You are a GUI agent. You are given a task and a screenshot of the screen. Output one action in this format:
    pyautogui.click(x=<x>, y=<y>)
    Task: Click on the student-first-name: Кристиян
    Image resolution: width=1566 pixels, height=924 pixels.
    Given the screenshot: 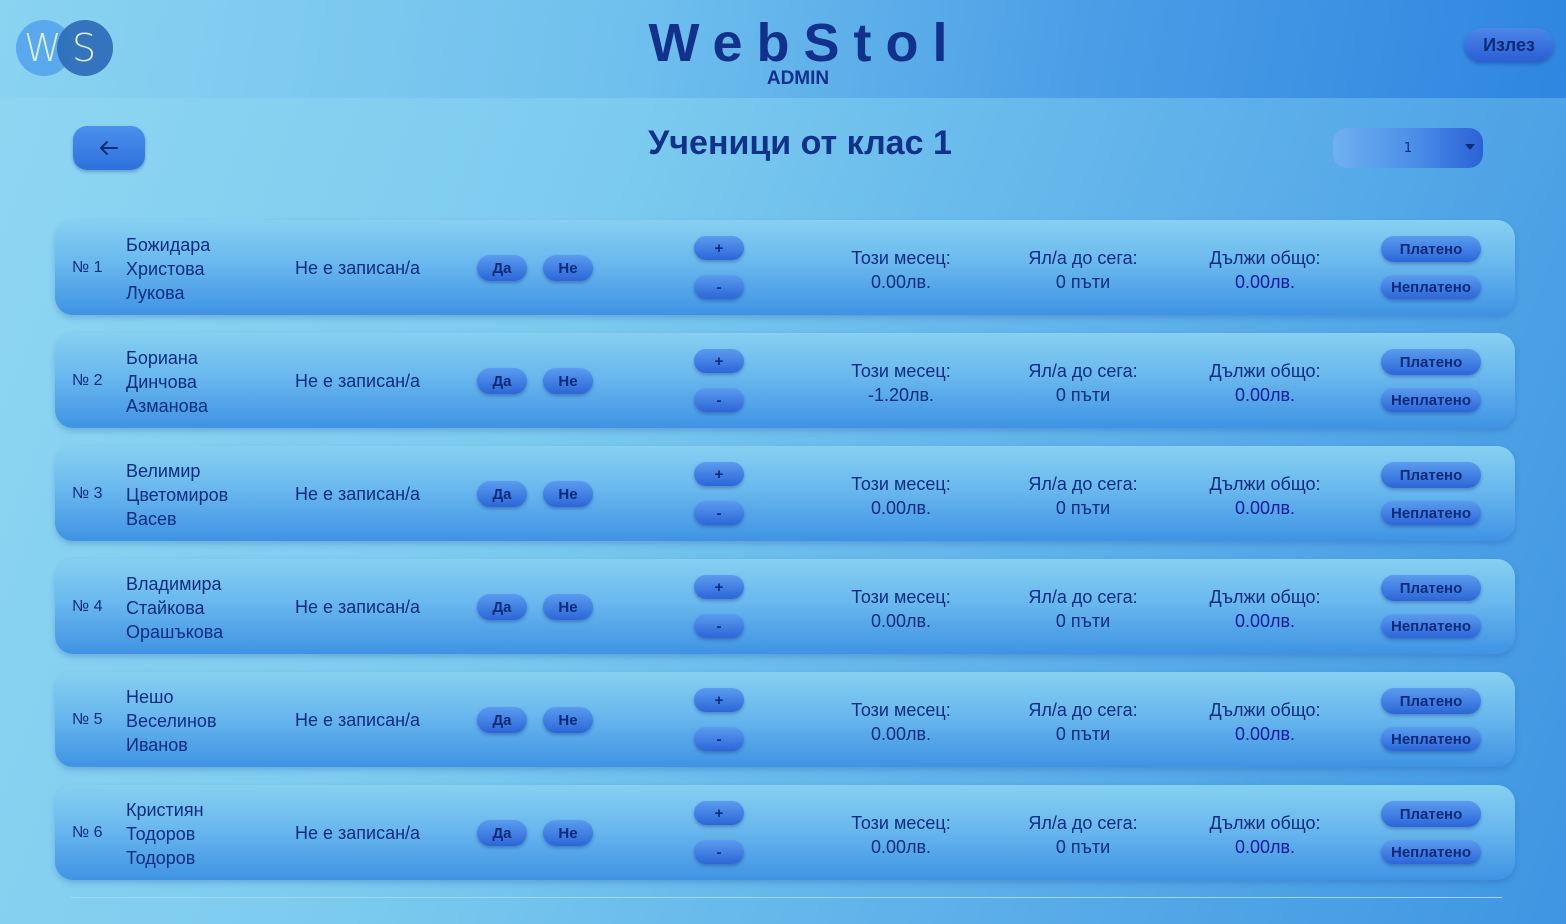 What is the action you would take?
    pyautogui.click(x=165, y=810)
    